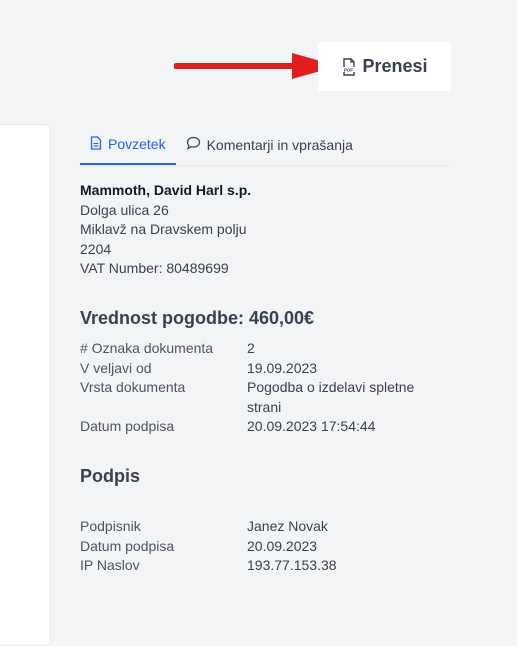 The width and height of the screenshot is (517, 646). What do you see at coordinates (137, 144) in the screenshot?
I see `tab-label: Povzetek` at bounding box center [137, 144].